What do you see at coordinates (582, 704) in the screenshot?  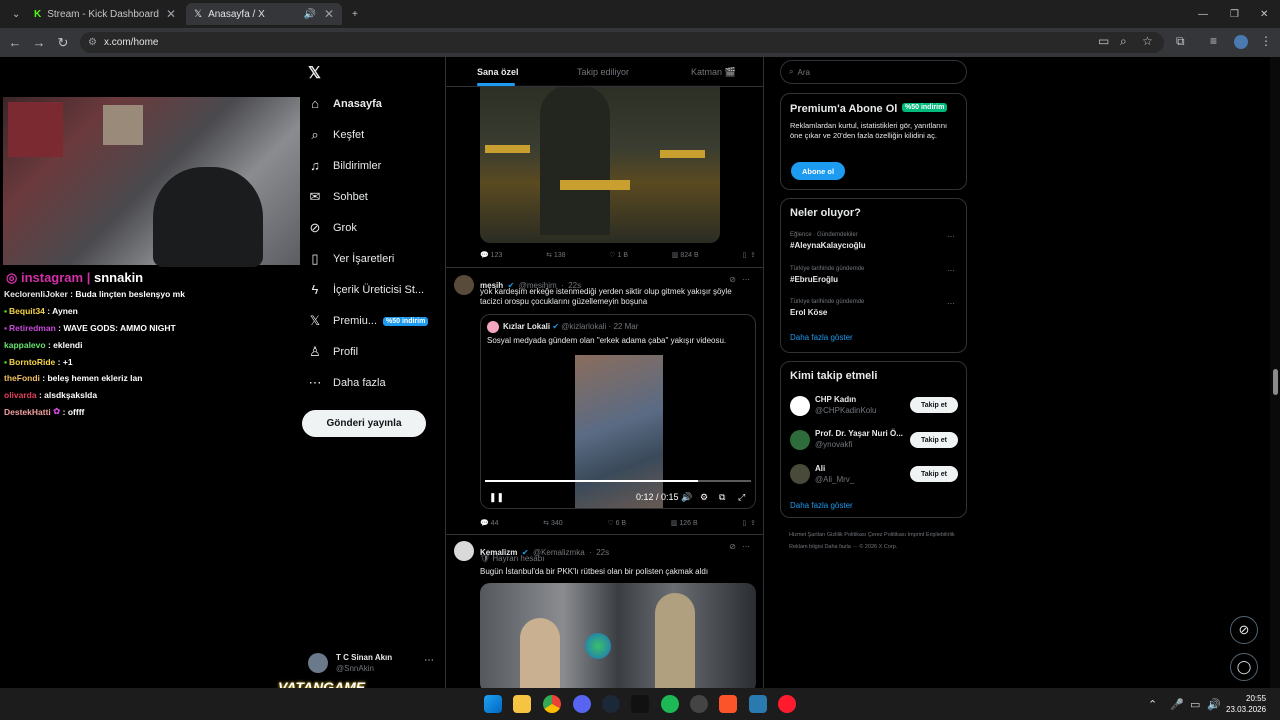 I see `discord-icon` at bounding box center [582, 704].